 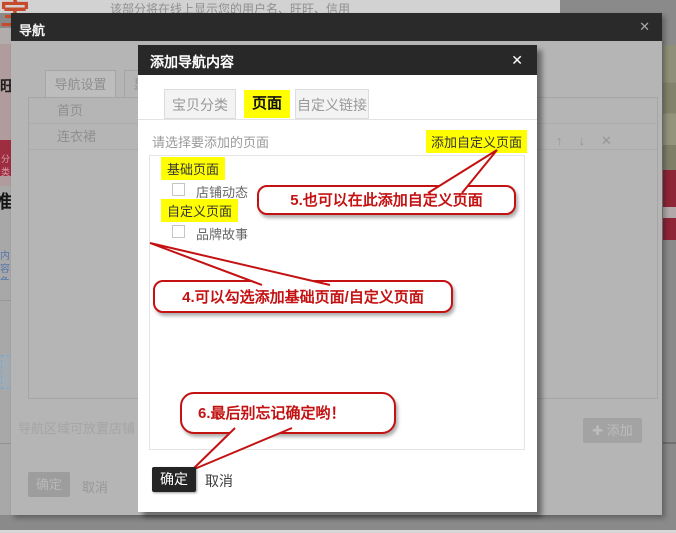 What do you see at coordinates (95, 487) in the screenshot?
I see `nav-cancel-button: 取消` at bounding box center [95, 487].